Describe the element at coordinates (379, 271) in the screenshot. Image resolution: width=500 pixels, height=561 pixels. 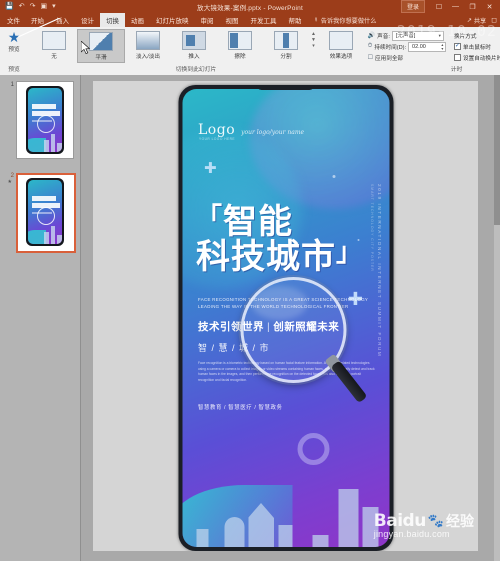
I see `poster-vertical-text: 2019 INTERNATIONAL INTERNET SUMMIT FORUM` at that location.